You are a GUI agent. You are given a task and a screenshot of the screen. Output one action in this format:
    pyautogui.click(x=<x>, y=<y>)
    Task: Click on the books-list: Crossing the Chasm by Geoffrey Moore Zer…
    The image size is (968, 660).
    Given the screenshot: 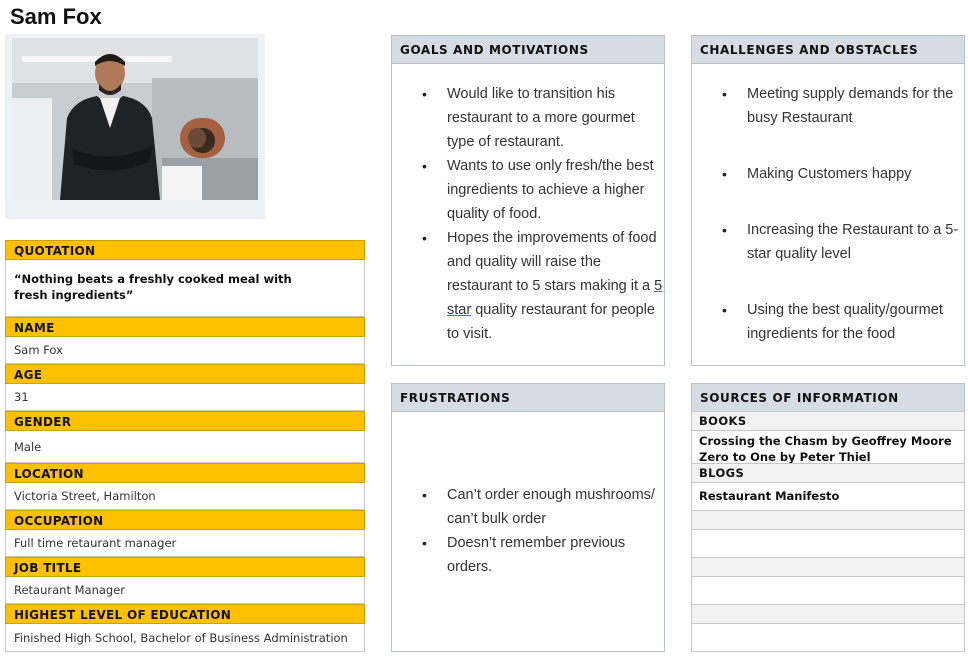 What is the action you would take?
    pyautogui.click(x=828, y=447)
    